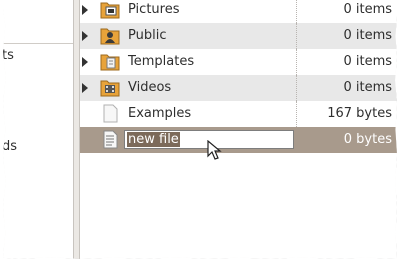 The width and height of the screenshot is (414, 274). I want to click on text-file-icon, so click(110, 139).